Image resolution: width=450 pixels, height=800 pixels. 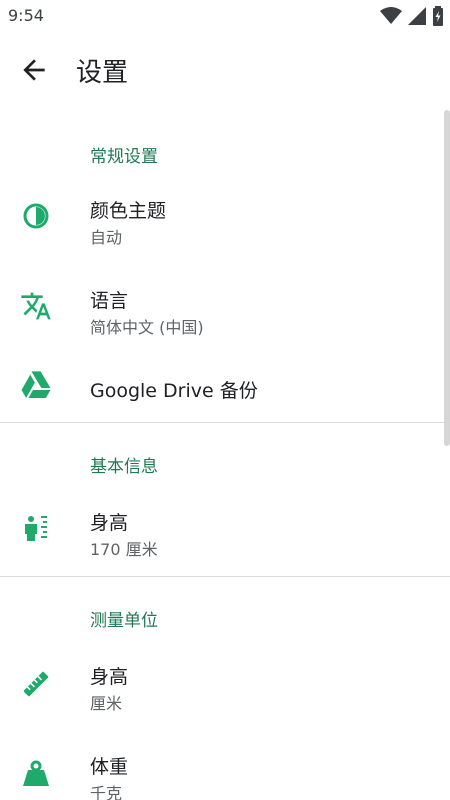 What do you see at coordinates (36, 528) in the screenshot?
I see `person-height-icon` at bounding box center [36, 528].